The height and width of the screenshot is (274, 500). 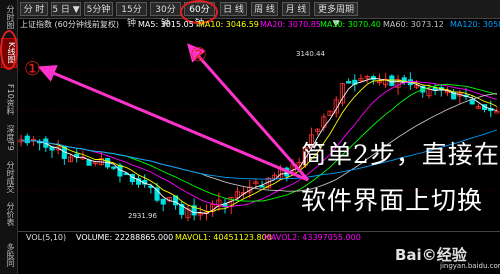 I want to click on legend-ma10: MA10: 3046.59, so click(x=228, y=24).